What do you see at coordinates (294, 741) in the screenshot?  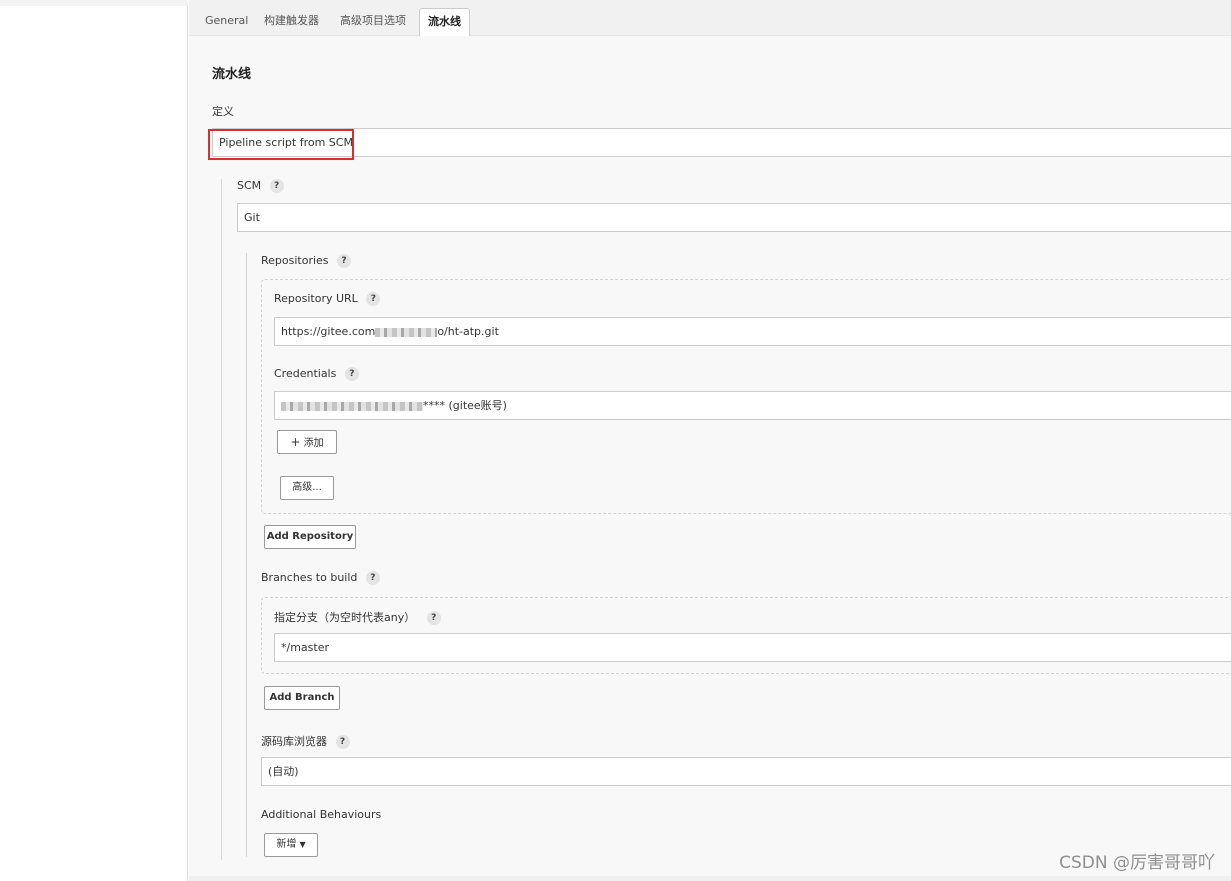 I see `repo-browser-label-text: 源码库浏览器` at bounding box center [294, 741].